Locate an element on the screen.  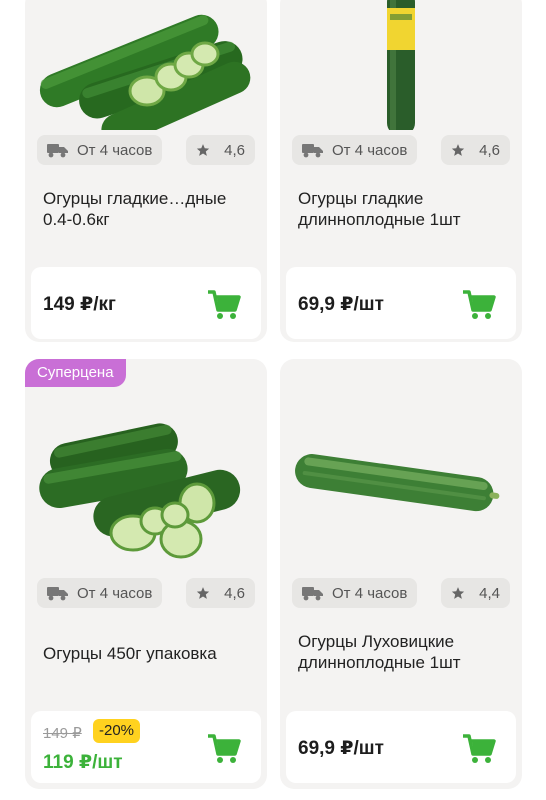
supersale-badge: Суперцена is located at coordinates (75, 373).